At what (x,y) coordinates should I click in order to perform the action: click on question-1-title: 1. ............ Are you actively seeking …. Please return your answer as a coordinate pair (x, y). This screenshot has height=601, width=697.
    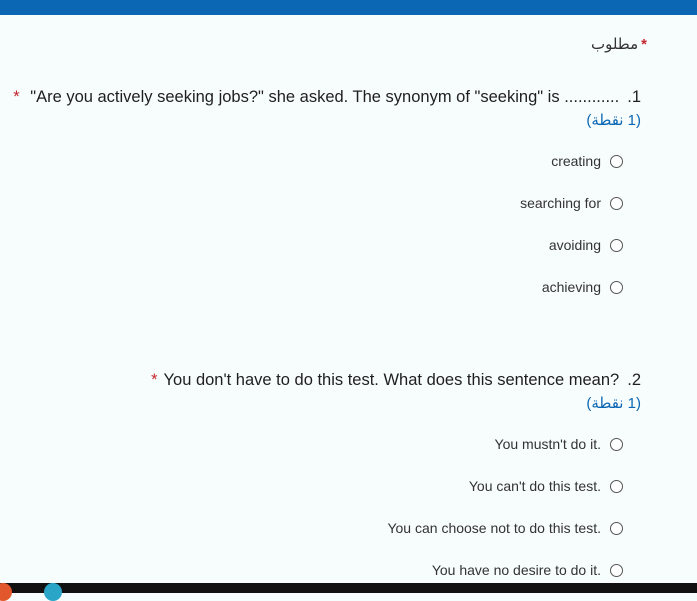
    Looking at the image, I should click on (327, 97).